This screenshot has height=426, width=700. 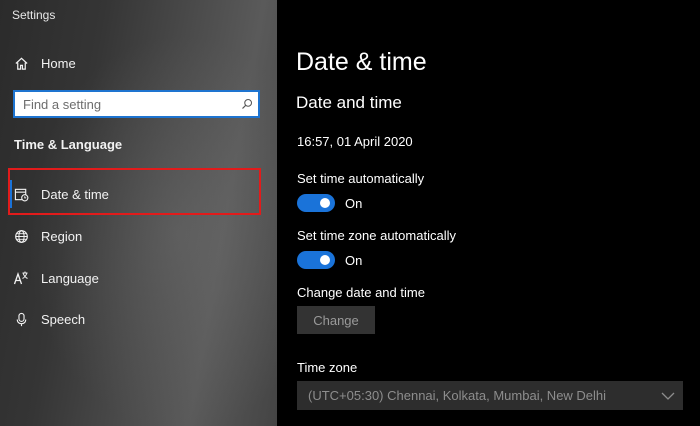 What do you see at coordinates (138, 236) in the screenshot?
I see `sidebar-item-region: Region` at bounding box center [138, 236].